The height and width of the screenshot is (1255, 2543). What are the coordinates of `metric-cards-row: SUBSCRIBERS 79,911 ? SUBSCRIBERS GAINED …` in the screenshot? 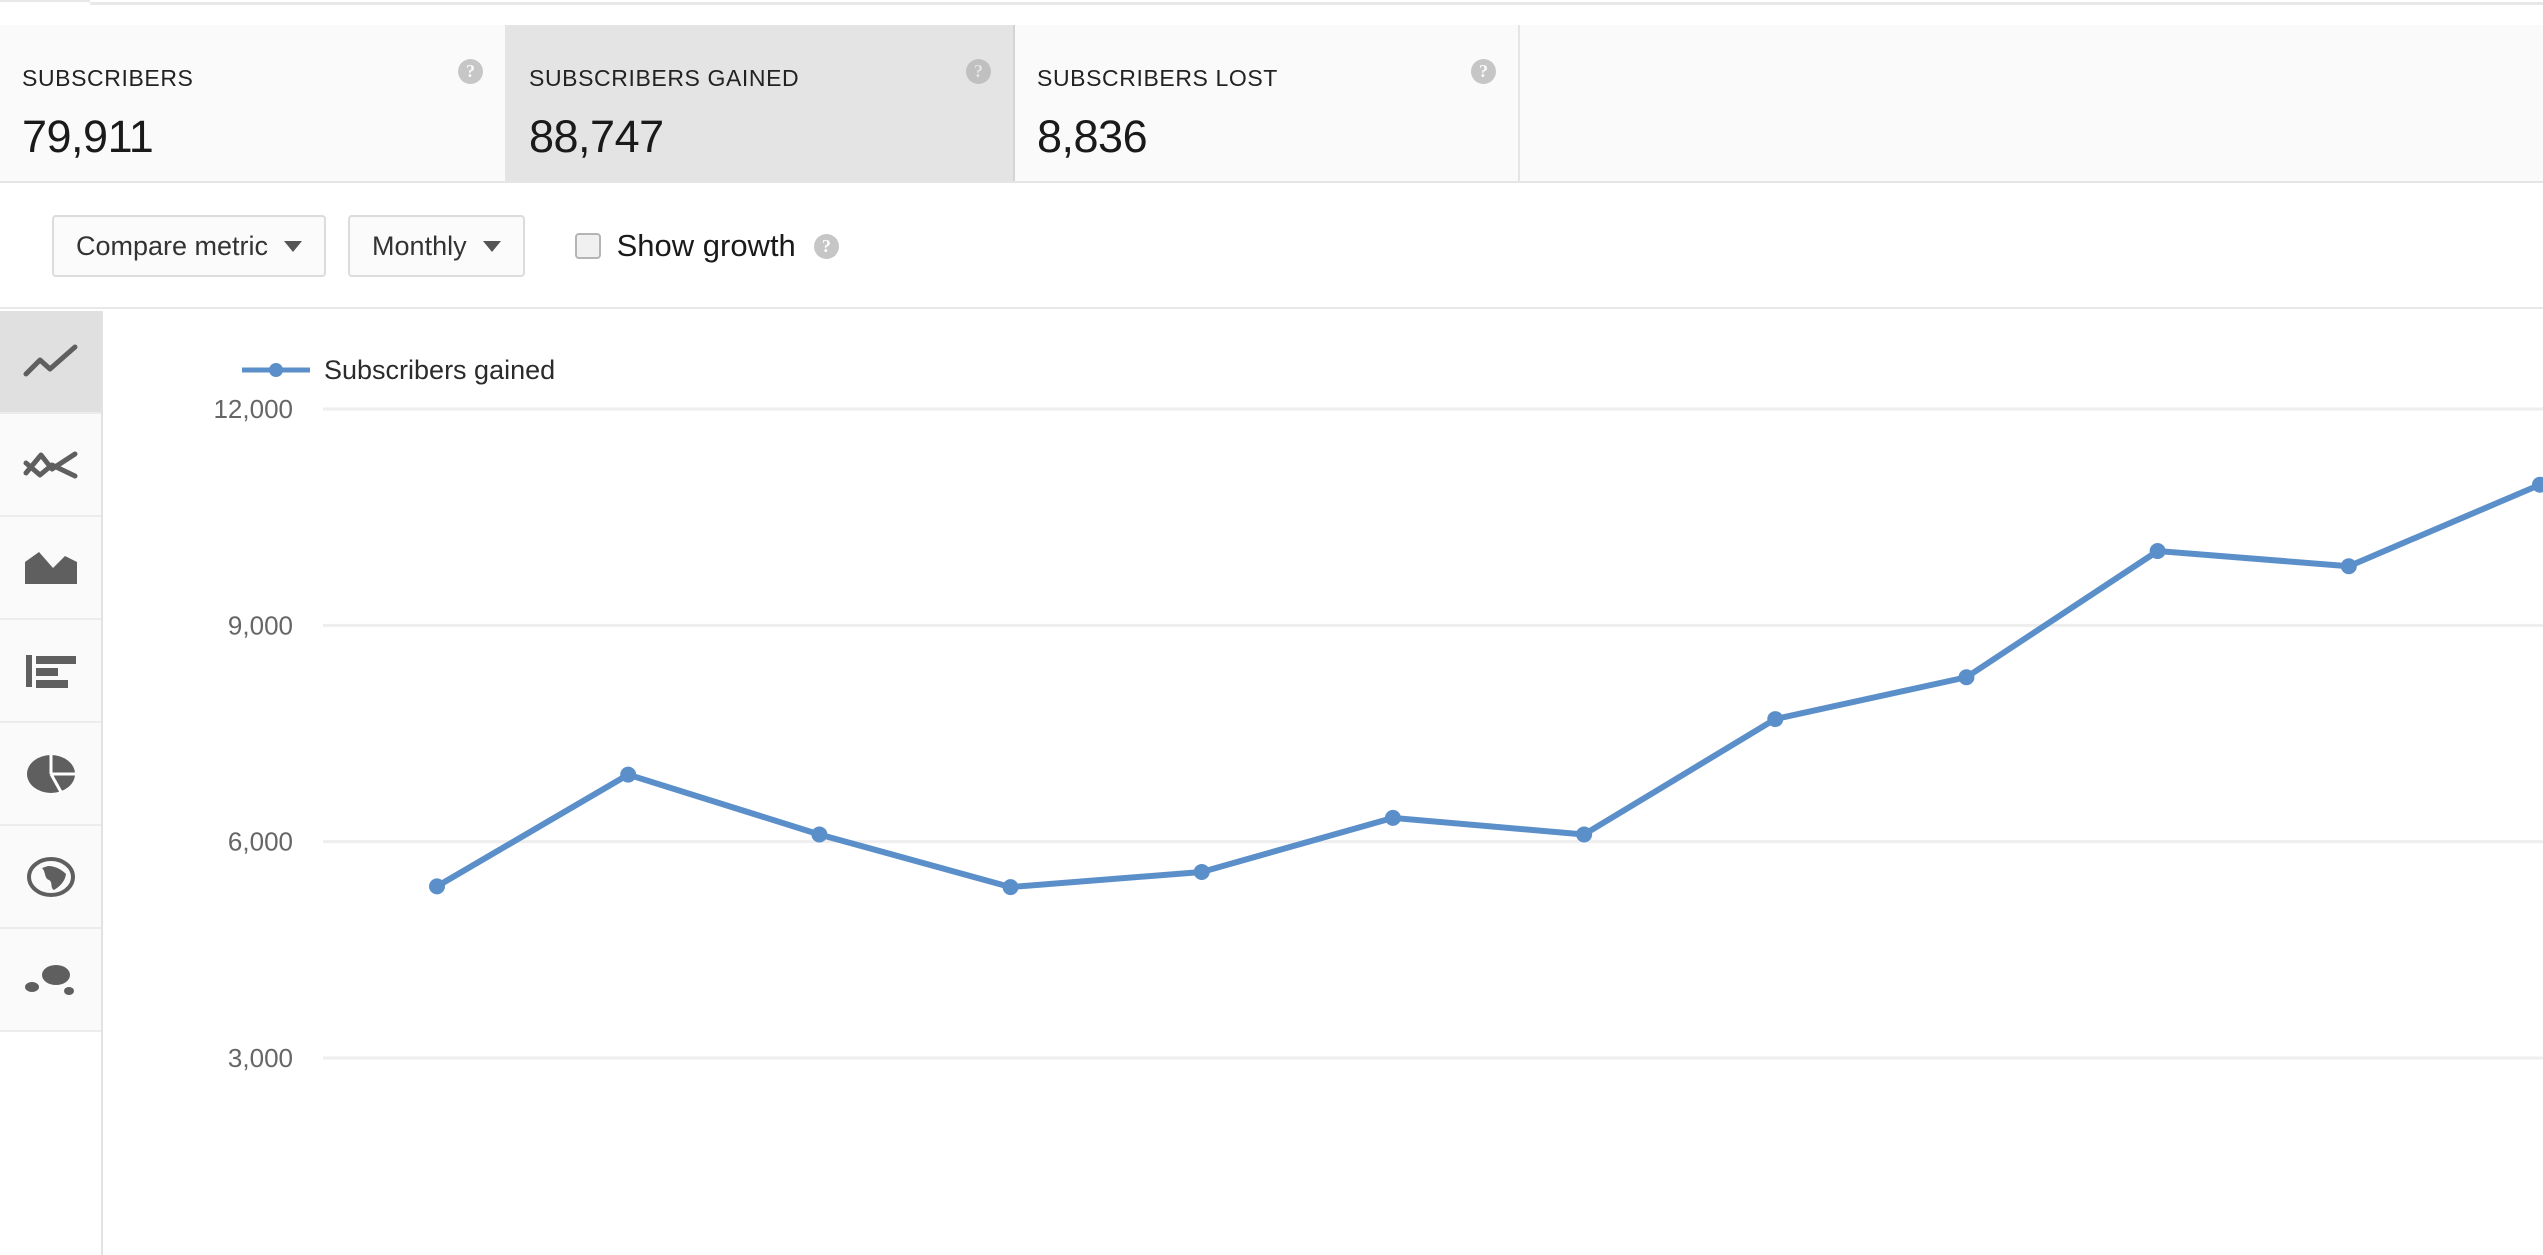 It's located at (1271, 104).